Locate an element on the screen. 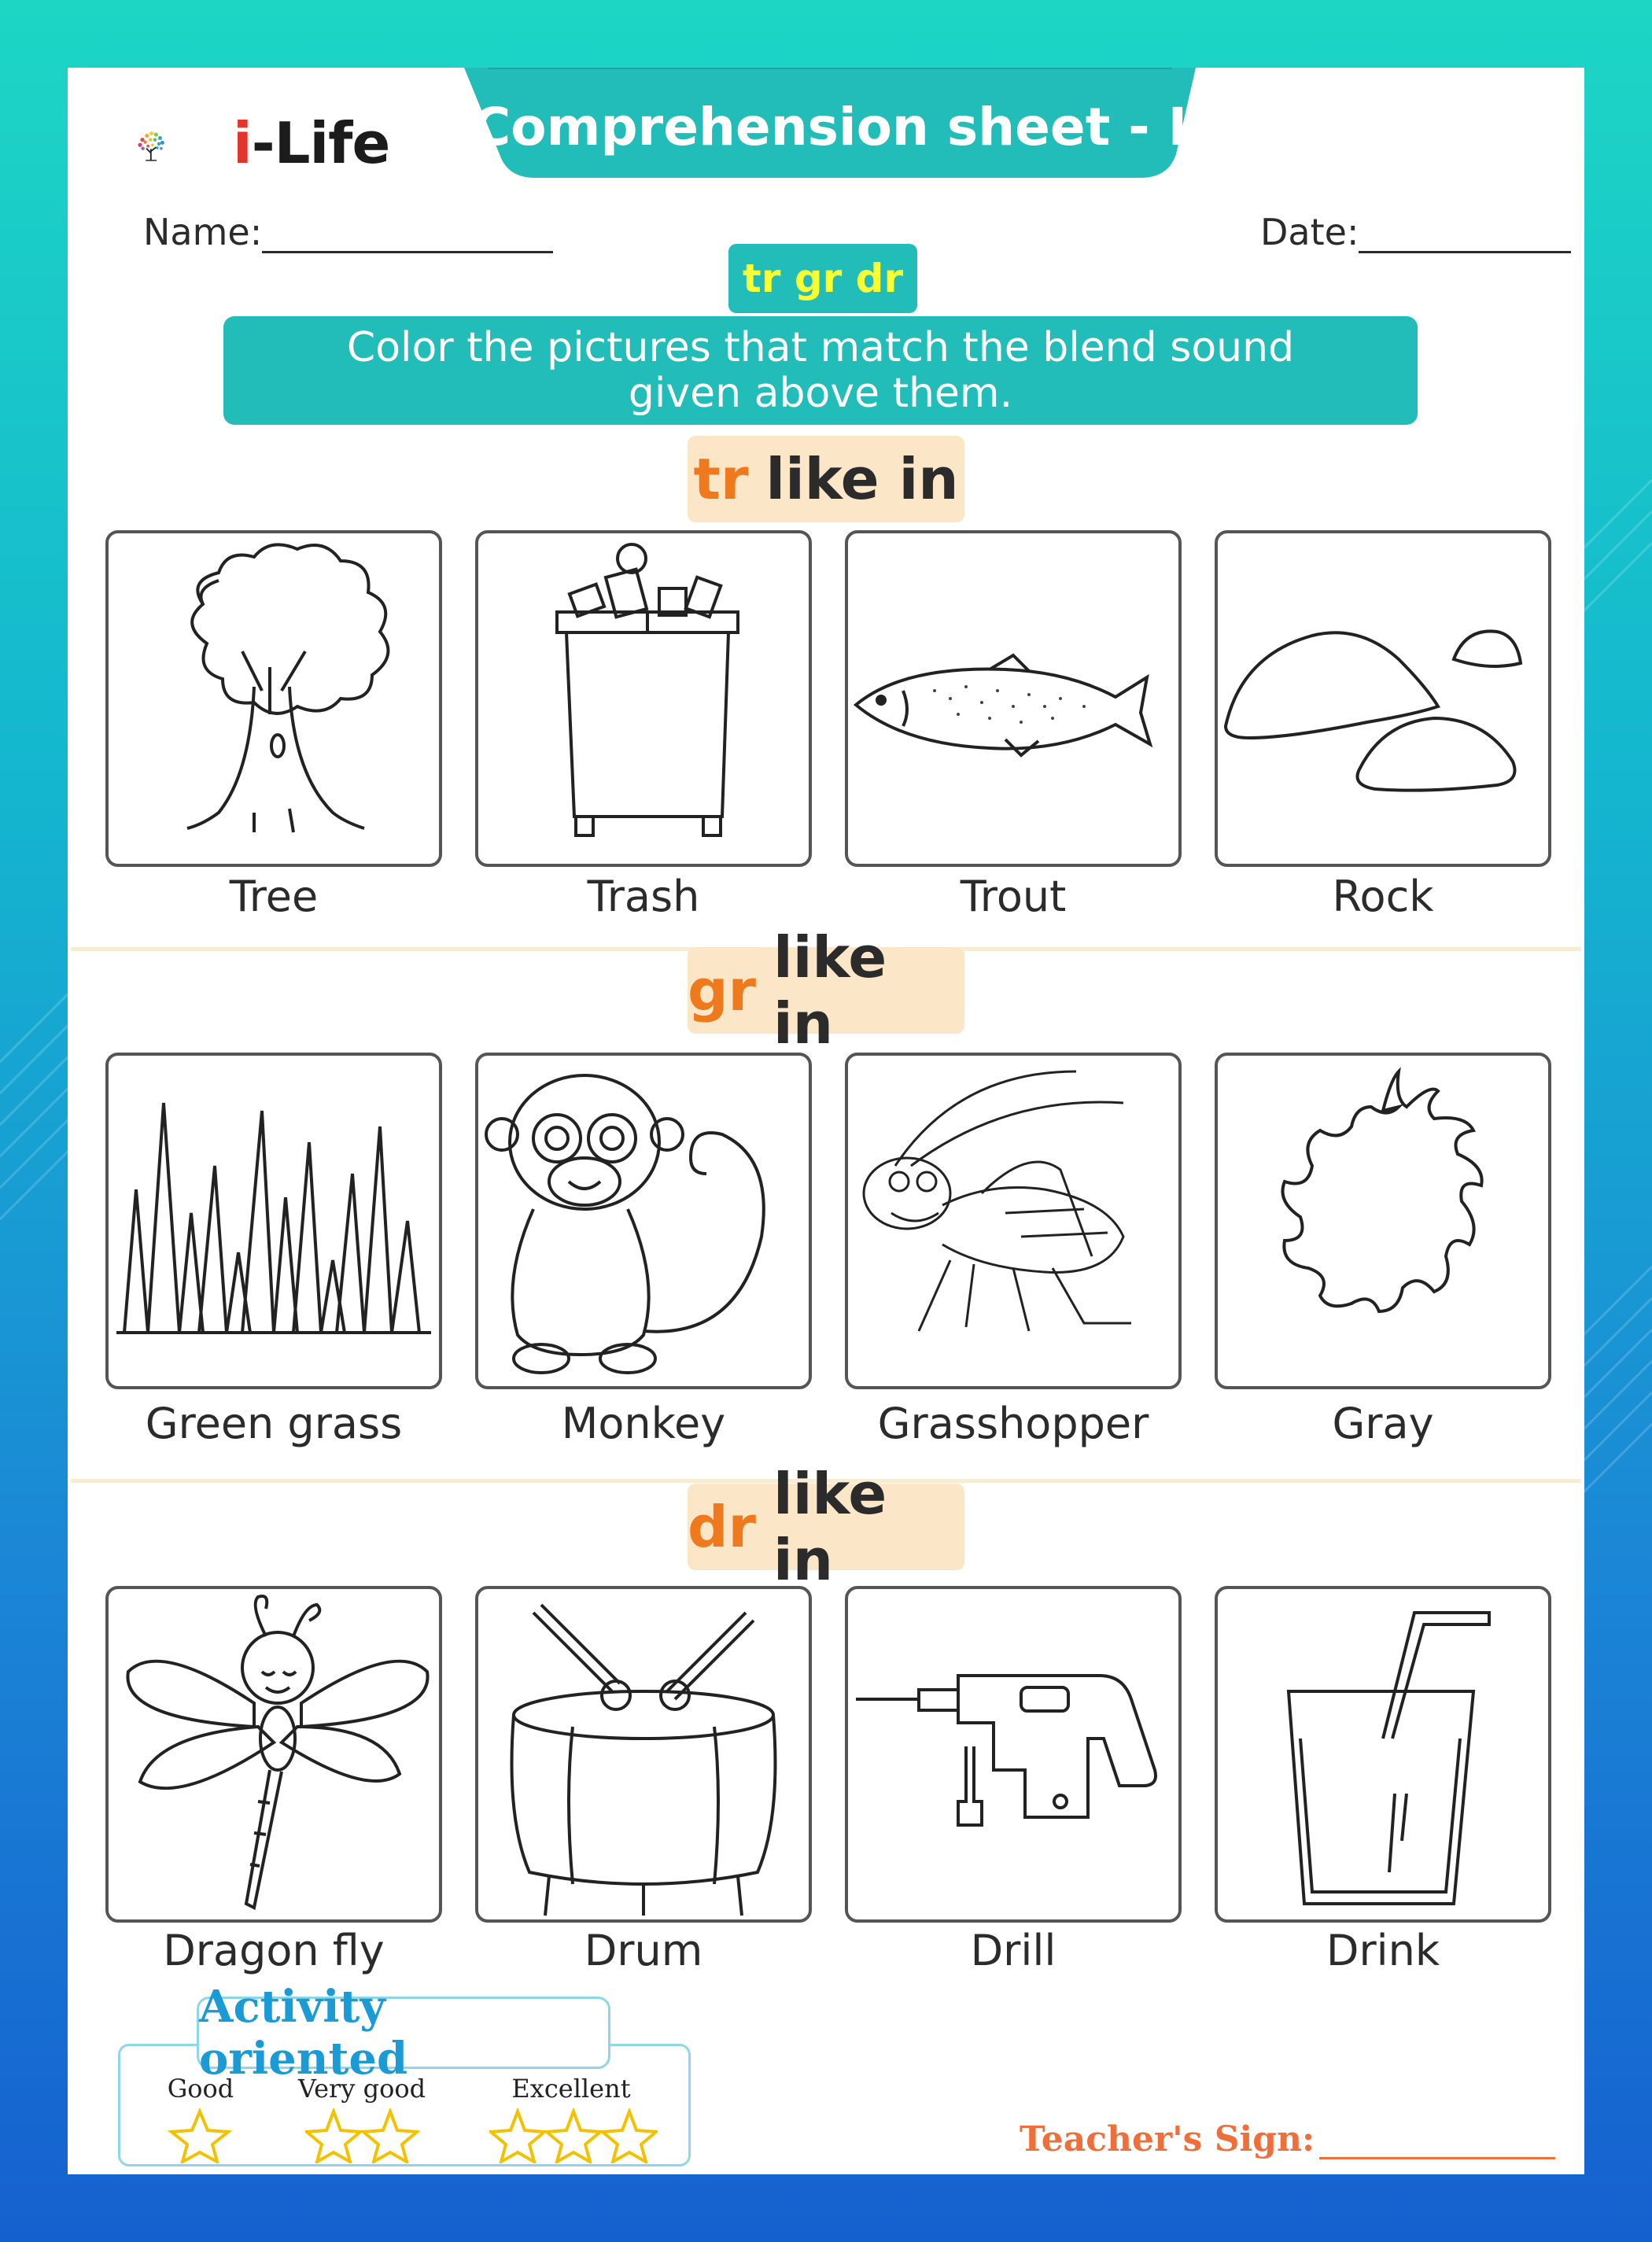  section-header-dr: dr like in is located at coordinates (826, 1527).